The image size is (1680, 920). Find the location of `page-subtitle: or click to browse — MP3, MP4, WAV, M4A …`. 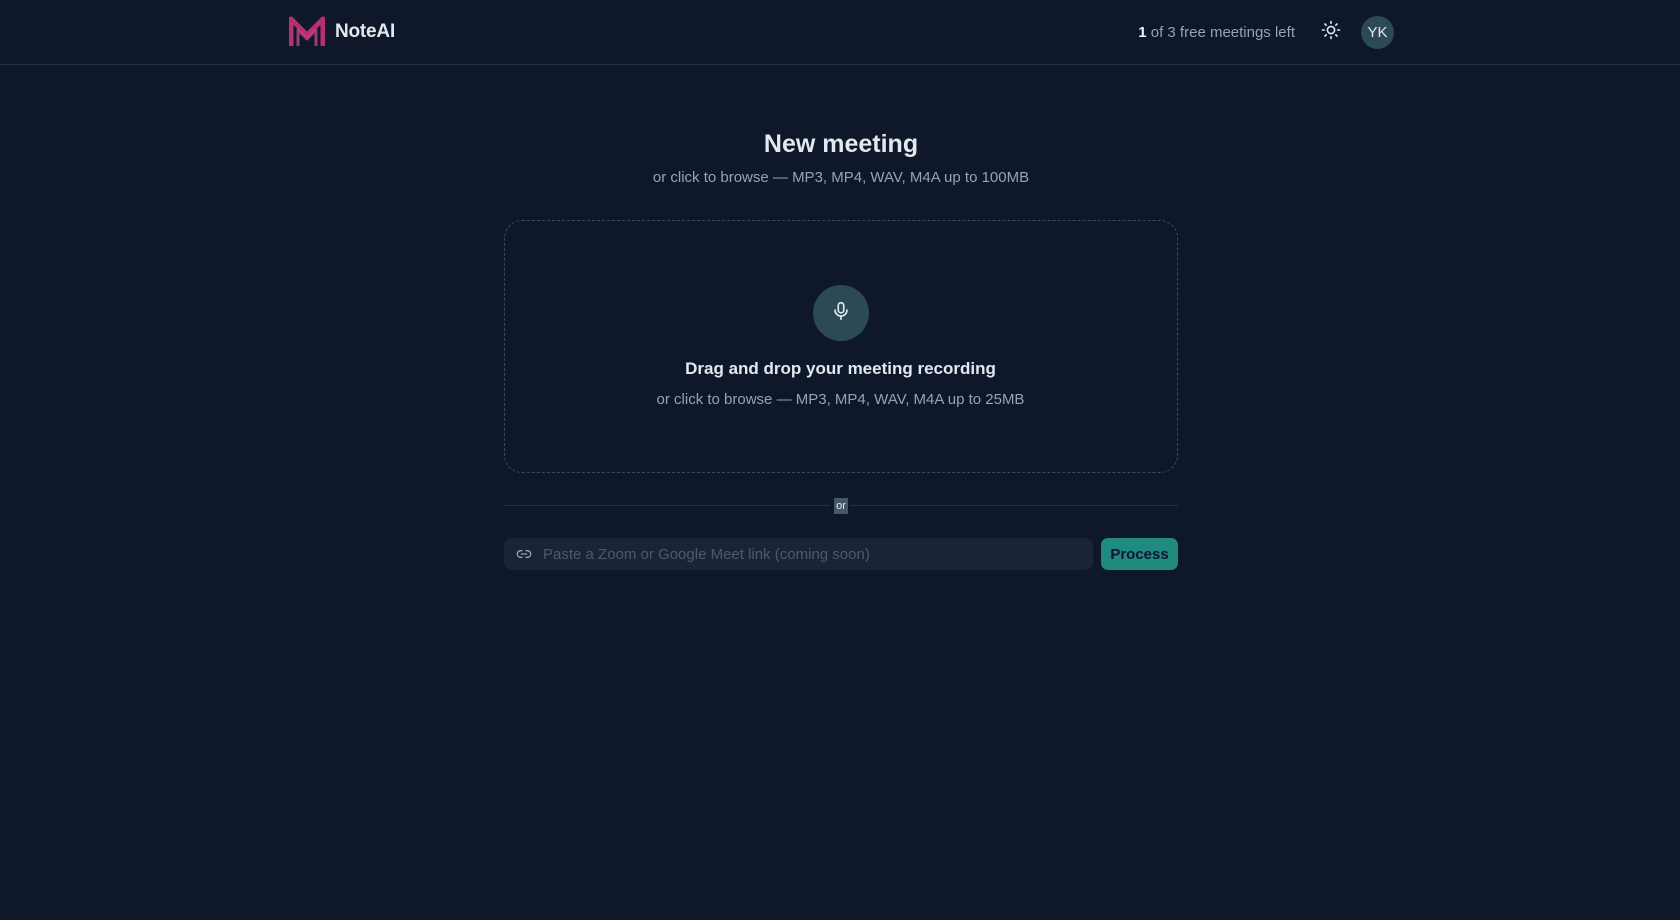

page-subtitle: or click to browse — MP3, MP4, WAV, M4A … is located at coordinates (841, 177).